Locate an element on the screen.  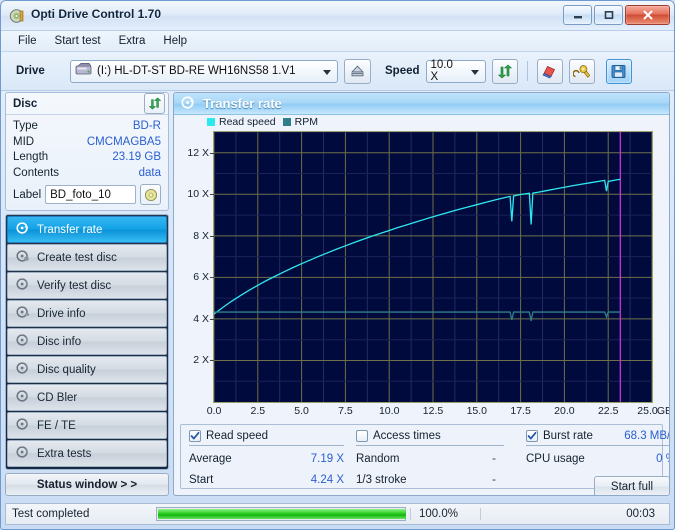
disc-panel-header: Disc is located at coordinates (87, 104).